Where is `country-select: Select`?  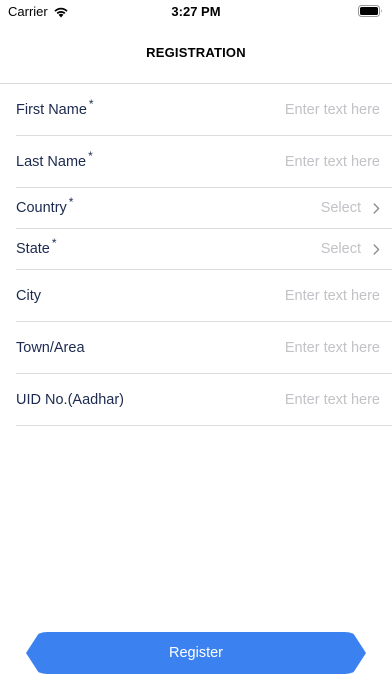 country-select: Select is located at coordinates (350, 208).